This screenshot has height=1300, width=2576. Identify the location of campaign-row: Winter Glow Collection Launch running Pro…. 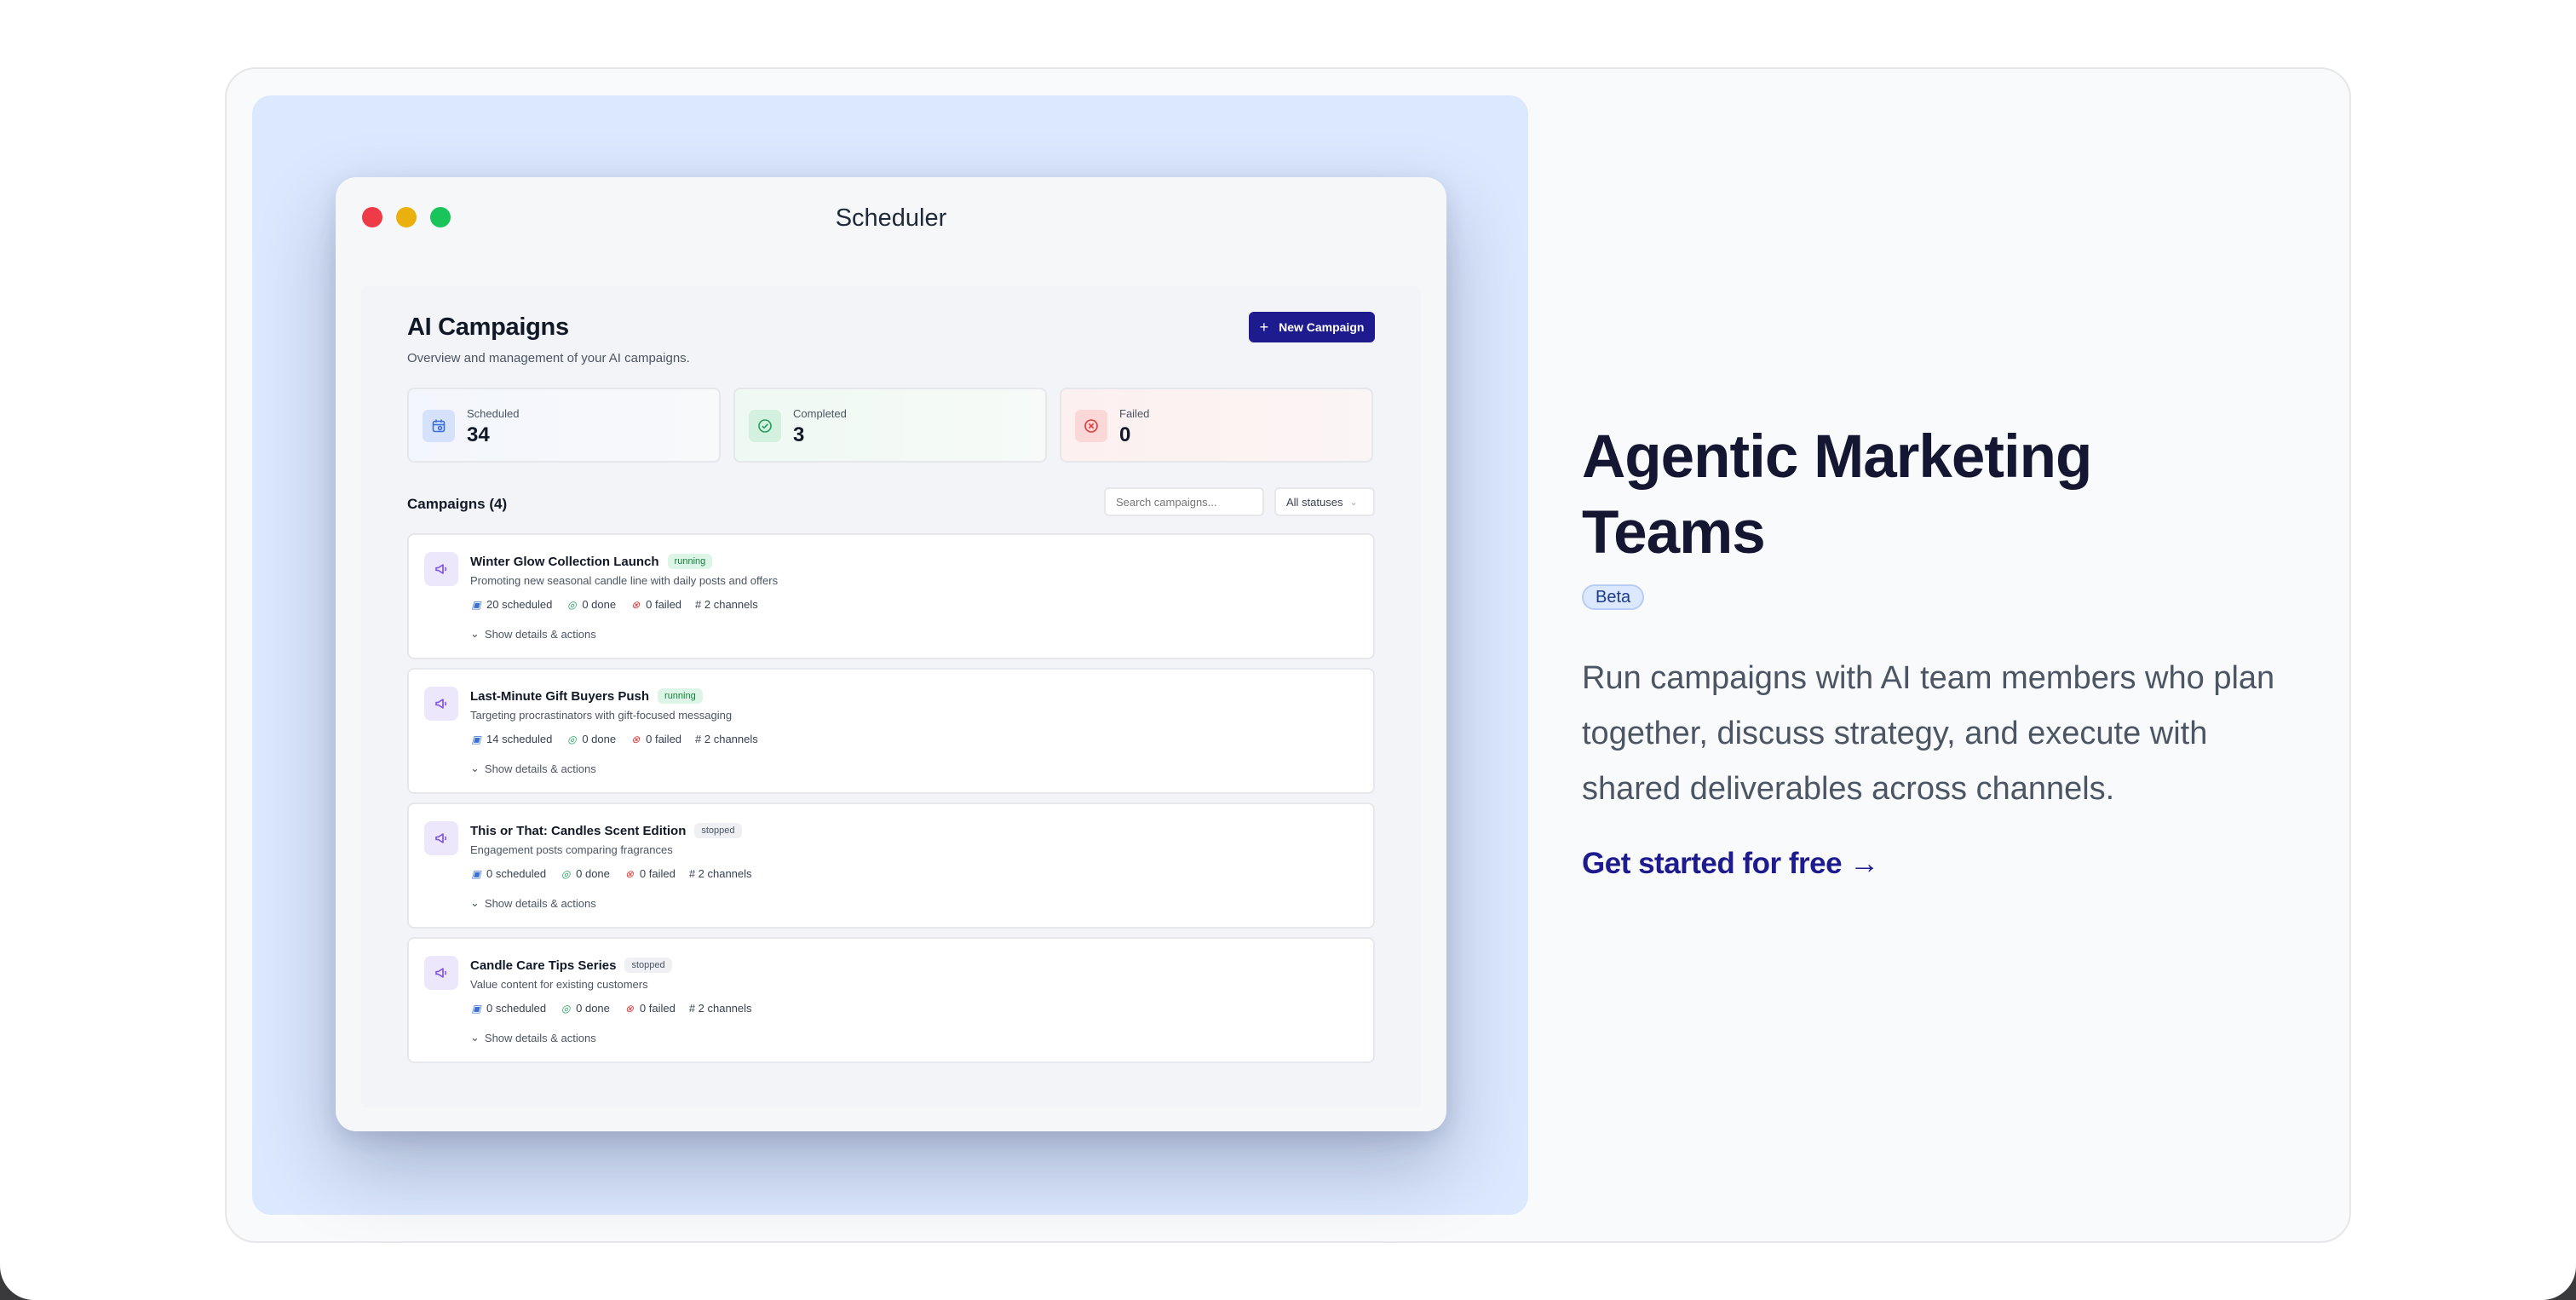
(891, 596).